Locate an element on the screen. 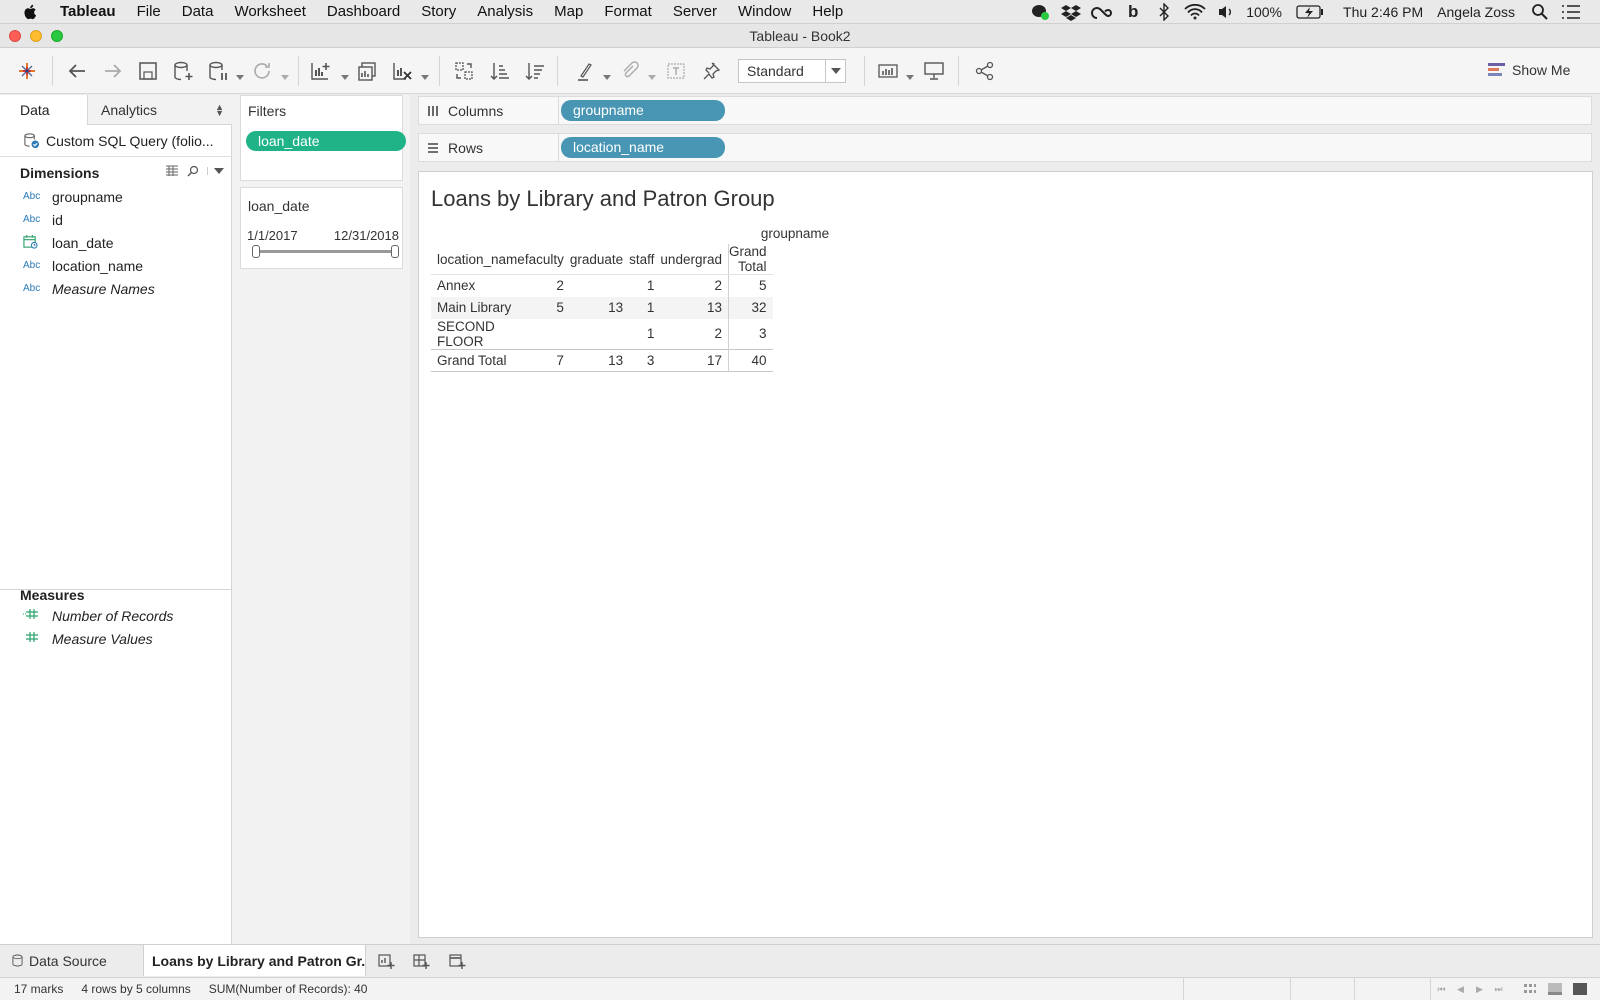  row-header: Grand Total is located at coordinates (478, 360).